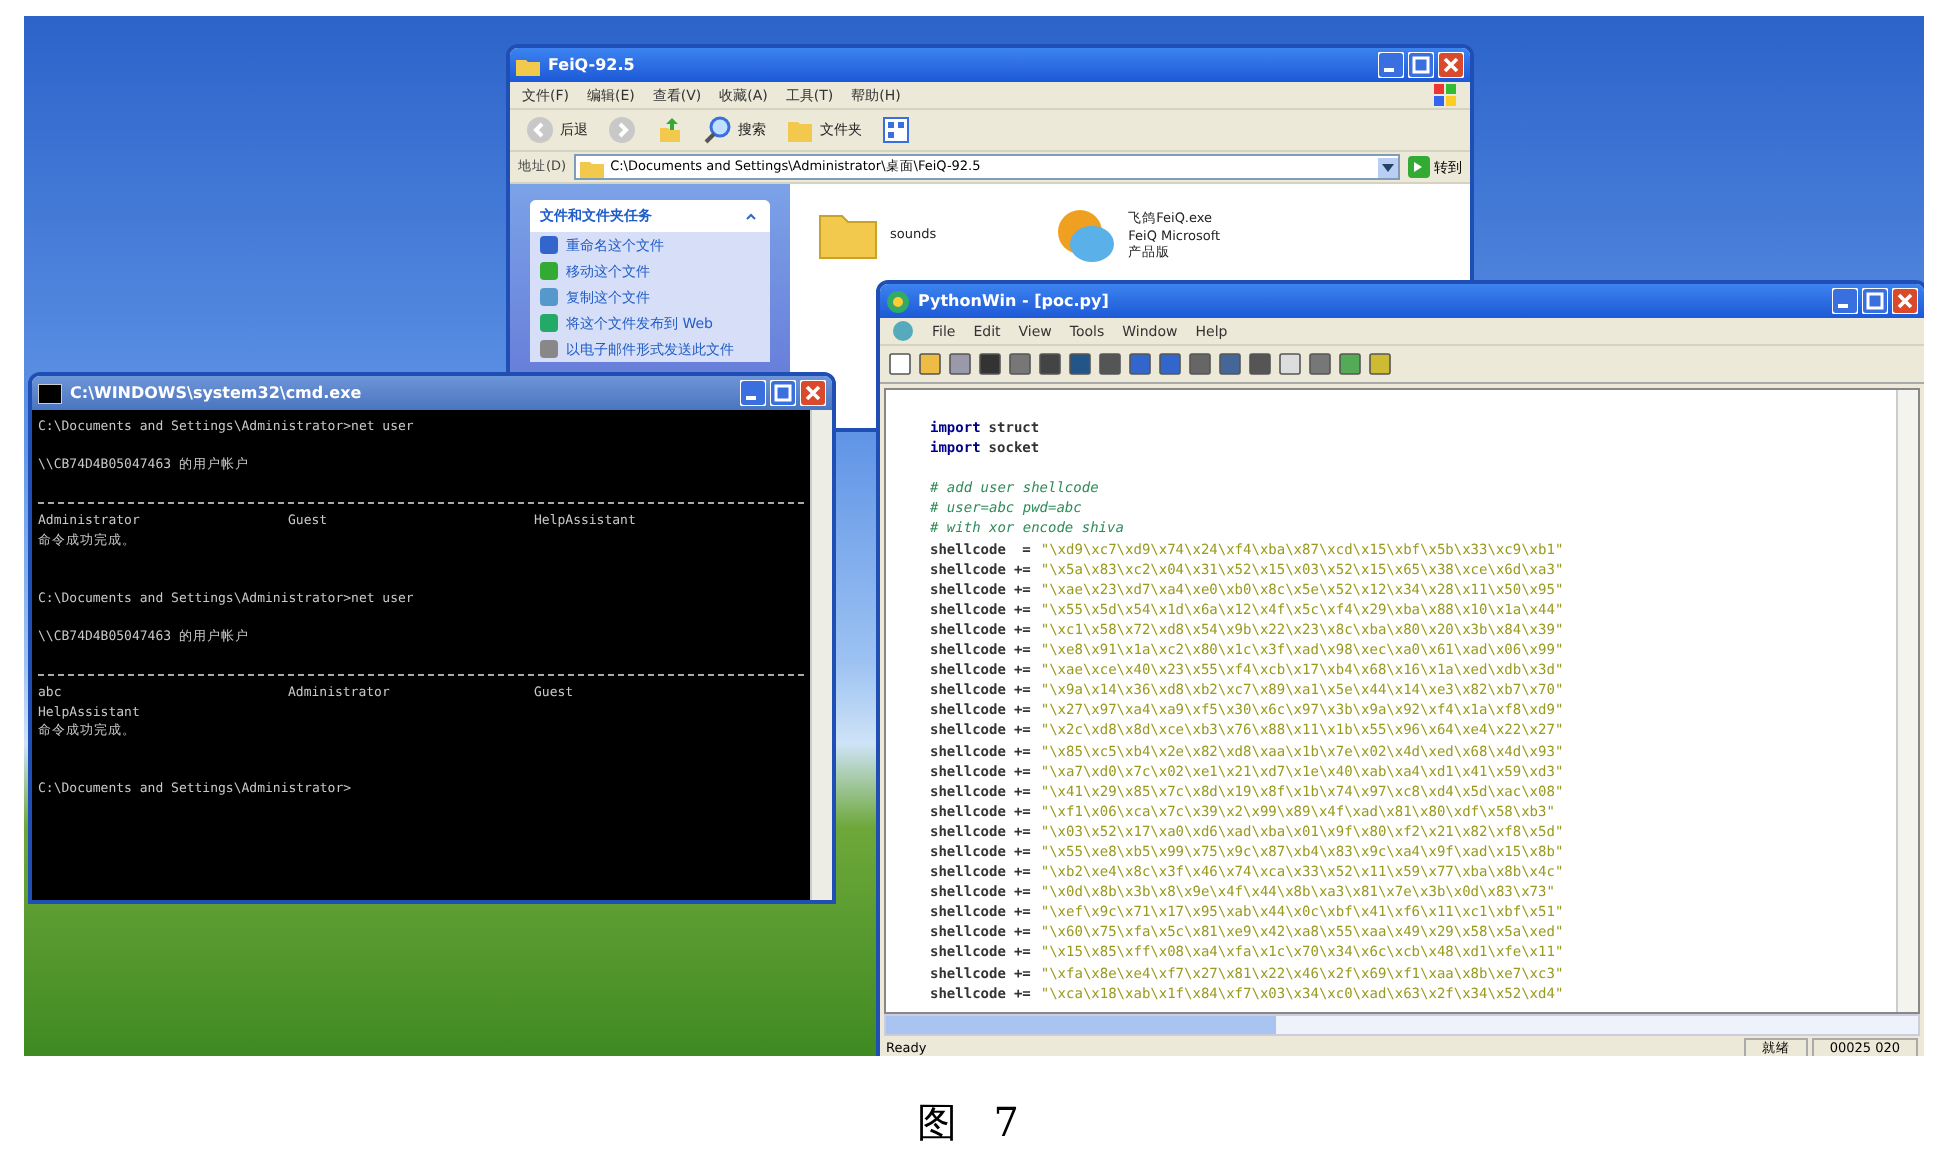 The width and height of the screenshot is (1948, 1168). What do you see at coordinates (217, 393) in the screenshot?
I see `window-title: C:\WINDOWS\system32\cmd.exe` at bounding box center [217, 393].